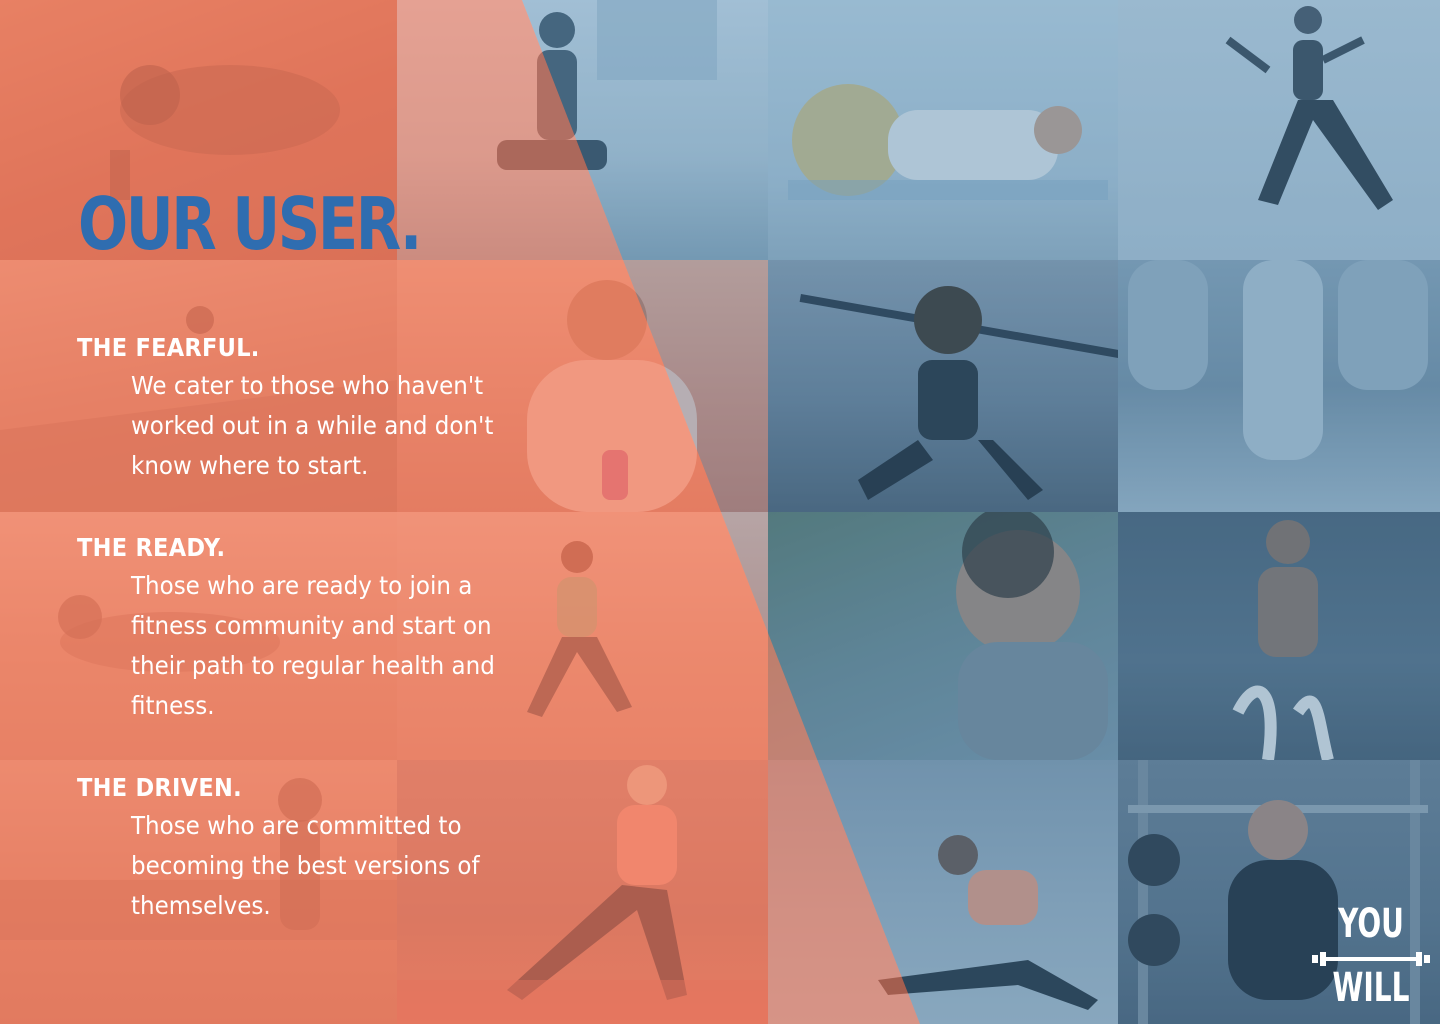  I want to click on page-title: OUR USER., so click(250, 224).